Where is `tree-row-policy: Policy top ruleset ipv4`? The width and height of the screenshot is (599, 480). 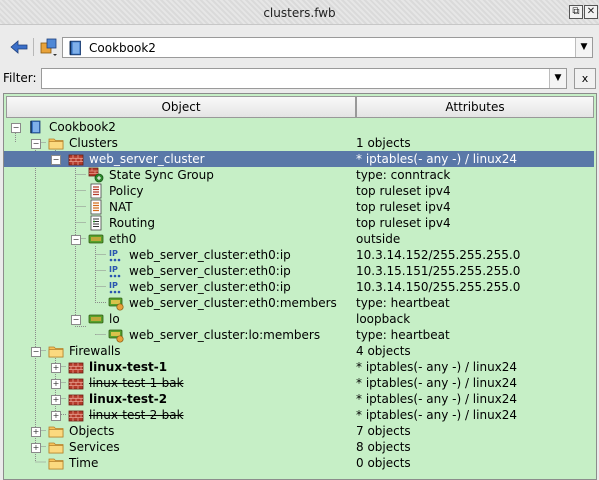 tree-row-policy: Policy top ruleset ipv4 is located at coordinates (299, 191).